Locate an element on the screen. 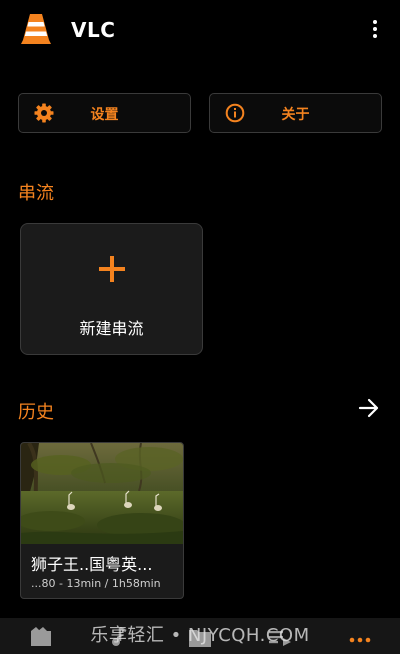 Image resolution: width=400 pixels, height=654 pixels. vlc-cone-icon is located at coordinates (36, 29).